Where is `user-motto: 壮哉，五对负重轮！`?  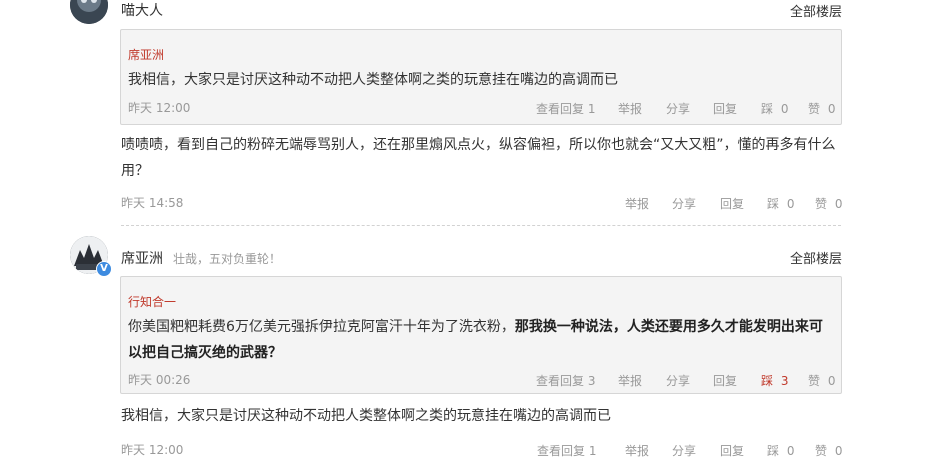
user-motto: 壮哉，五对负重轮！ is located at coordinates (227, 259).